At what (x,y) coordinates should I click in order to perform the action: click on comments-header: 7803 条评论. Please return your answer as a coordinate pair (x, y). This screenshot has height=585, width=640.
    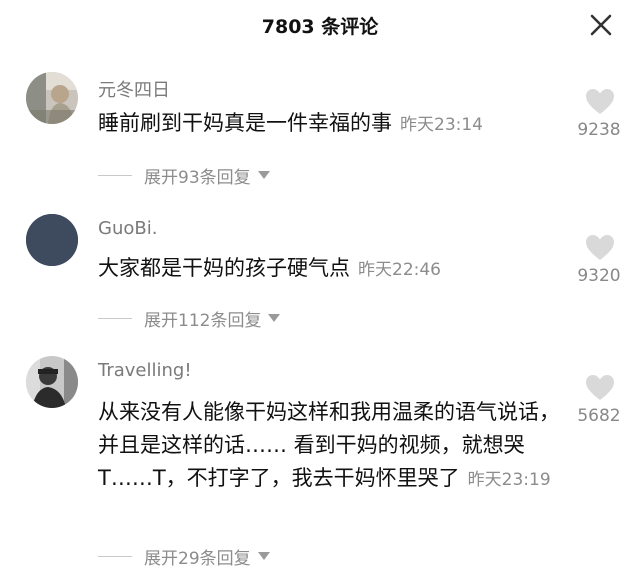
    Looking at the image, I should click on (320, 26).